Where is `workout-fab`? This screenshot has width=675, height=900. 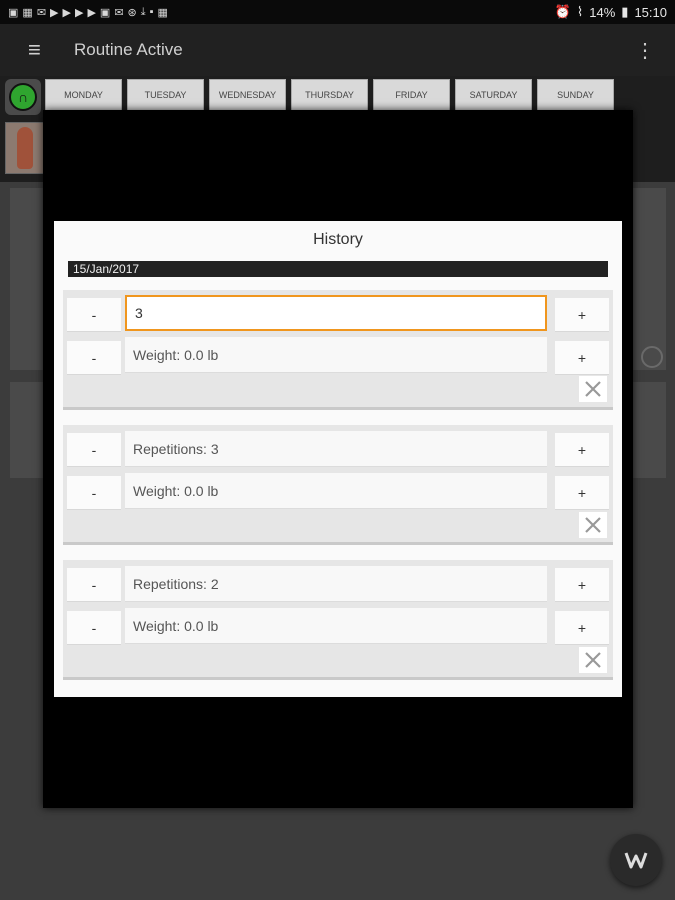
workout-fab is located at coordinates (636, 860).